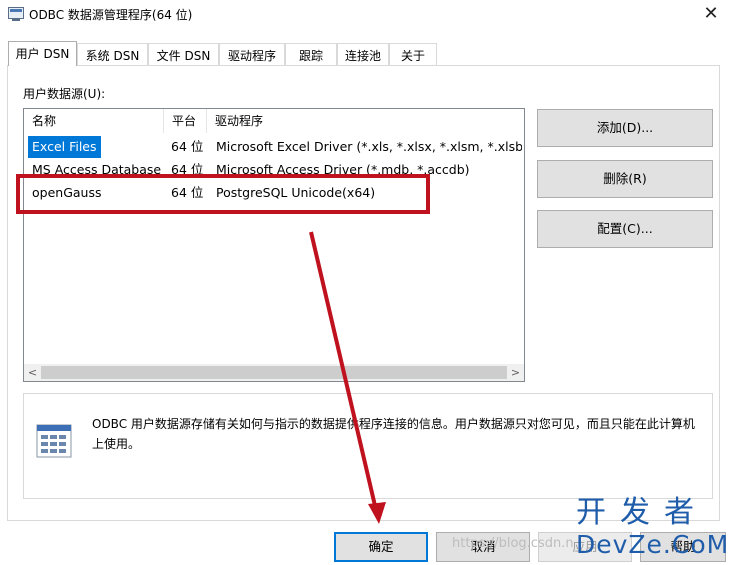 The image size is (734, 565). What do you see at coordinates (16, 14) in the screenshot?
I see `odbc-app-icon` at bounding box center [16, 14].